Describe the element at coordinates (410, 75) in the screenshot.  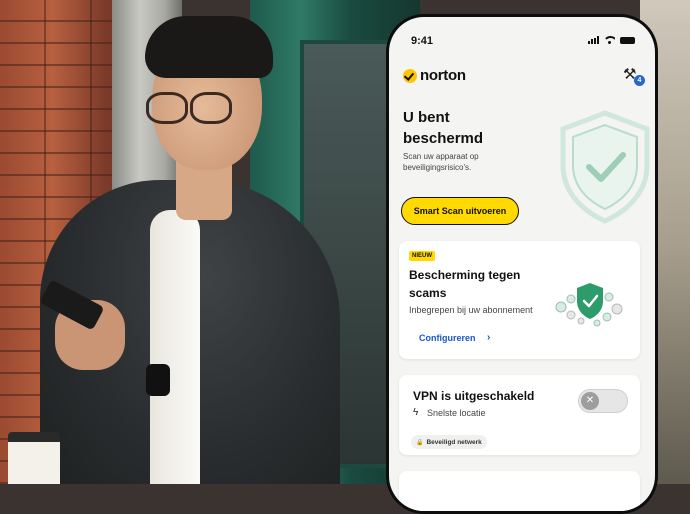
I see `norton-check-icon` at that location.